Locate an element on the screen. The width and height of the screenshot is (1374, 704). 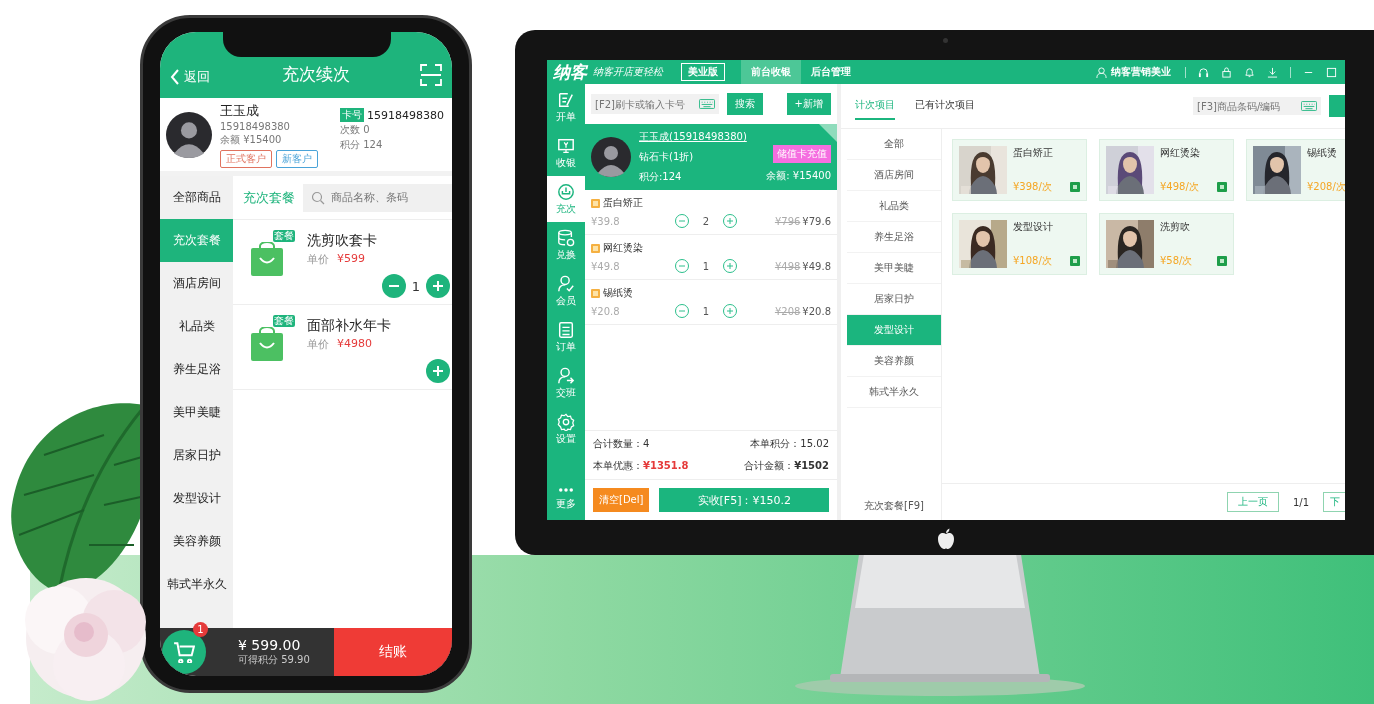
nav-item: 收银 is located at coordinates (566, 153).